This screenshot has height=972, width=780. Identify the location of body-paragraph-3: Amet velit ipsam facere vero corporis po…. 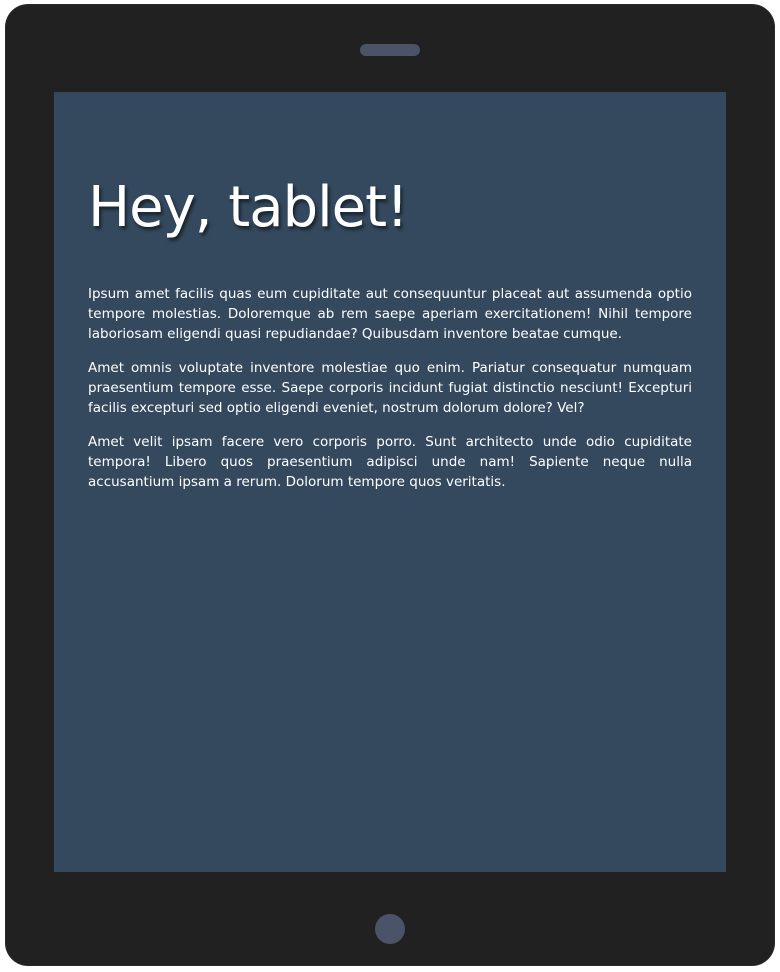
(390, 462).